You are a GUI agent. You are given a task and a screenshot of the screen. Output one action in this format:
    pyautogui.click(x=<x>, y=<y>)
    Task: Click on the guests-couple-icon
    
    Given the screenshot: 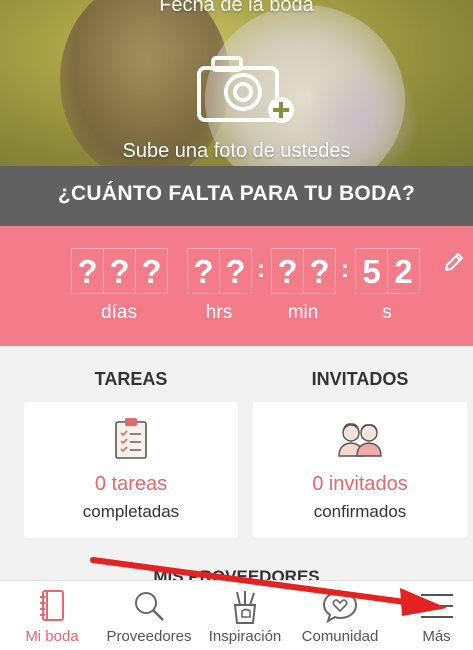 What is the action you would take?
    pyautogui.click(x=360, y=440)
    